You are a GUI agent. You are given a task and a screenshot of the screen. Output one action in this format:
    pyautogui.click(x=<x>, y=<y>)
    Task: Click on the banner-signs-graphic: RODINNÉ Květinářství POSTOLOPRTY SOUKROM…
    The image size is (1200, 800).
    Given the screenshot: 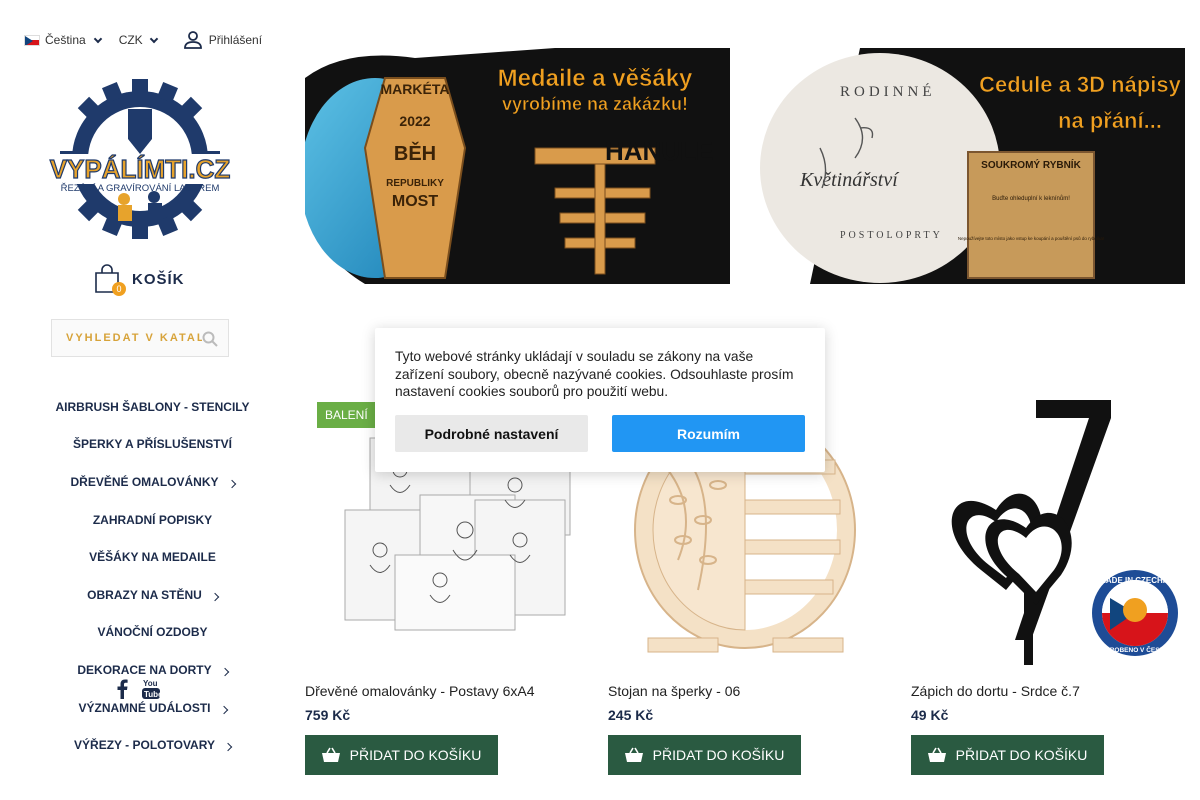 What is the action you would take?
    pyautogui.click(x=972, y=166)
    